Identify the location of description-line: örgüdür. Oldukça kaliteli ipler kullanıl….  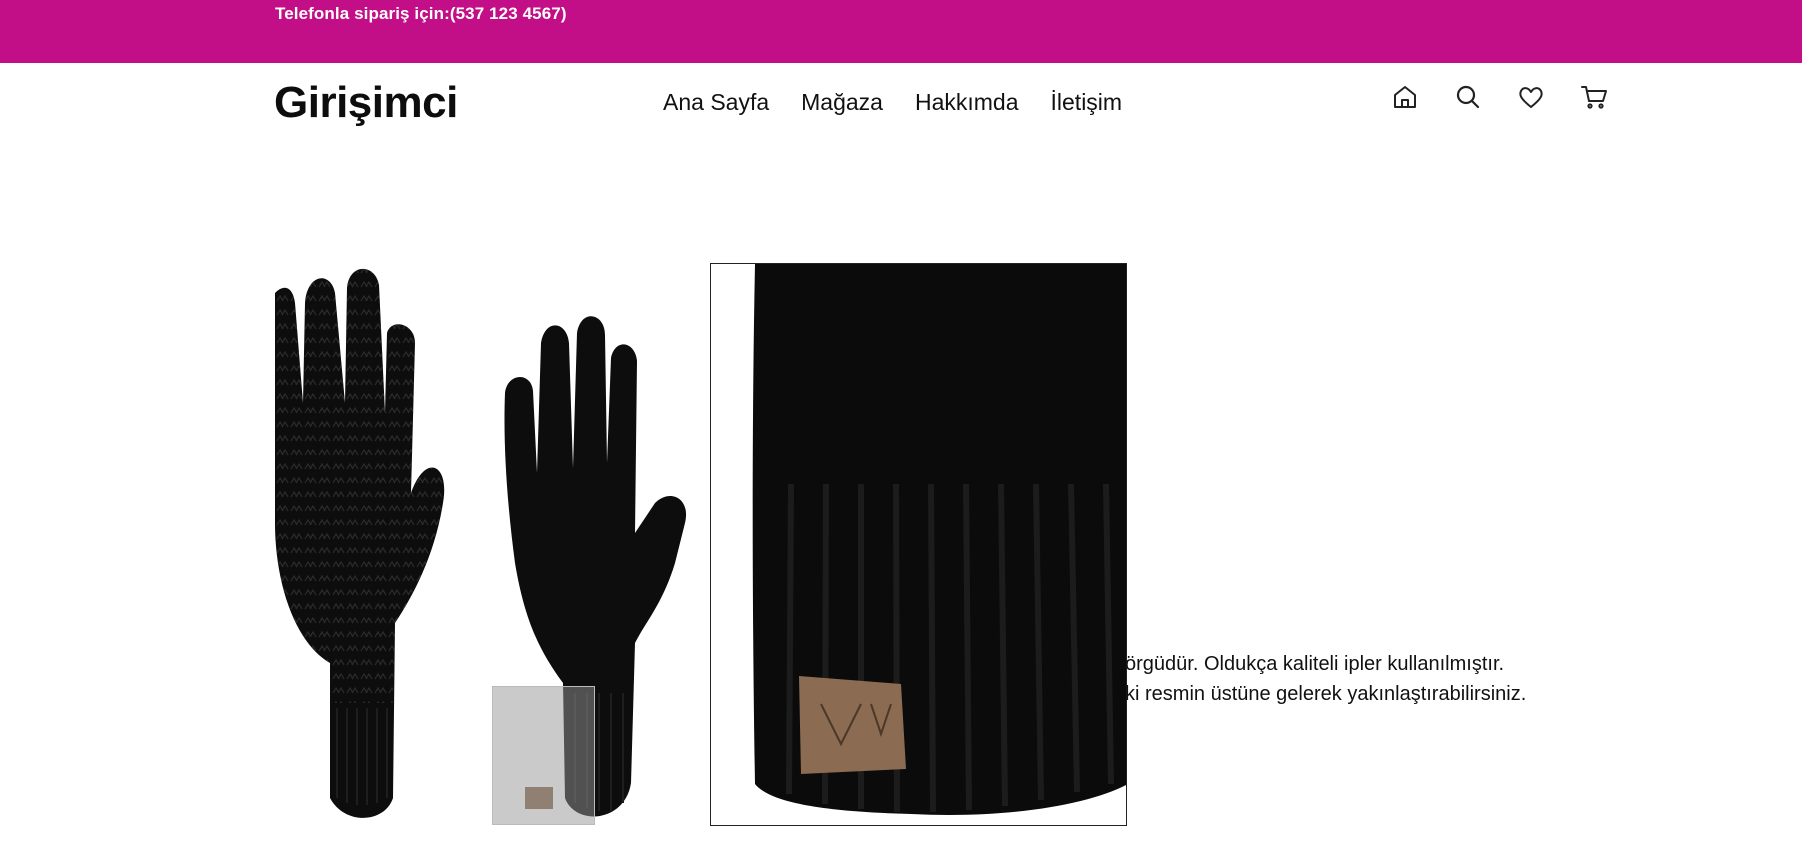
(1315, 664).